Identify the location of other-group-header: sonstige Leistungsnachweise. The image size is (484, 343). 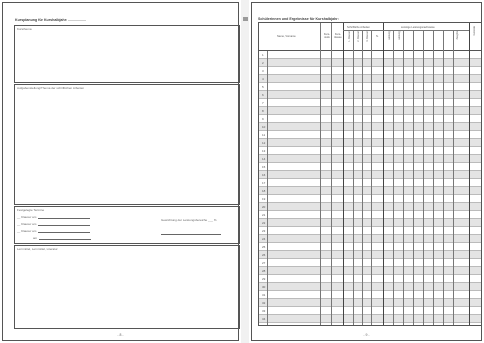
(418, 27).